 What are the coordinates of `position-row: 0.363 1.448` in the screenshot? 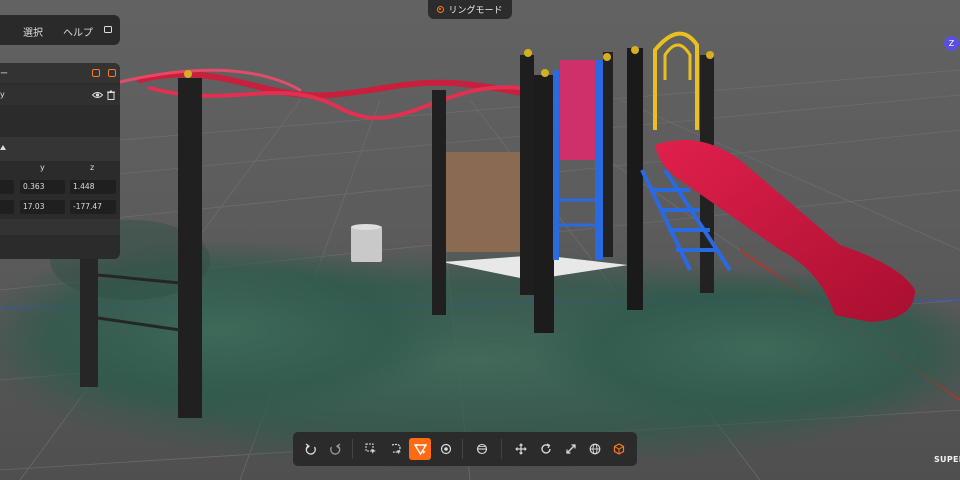 It's located at (60, 188).